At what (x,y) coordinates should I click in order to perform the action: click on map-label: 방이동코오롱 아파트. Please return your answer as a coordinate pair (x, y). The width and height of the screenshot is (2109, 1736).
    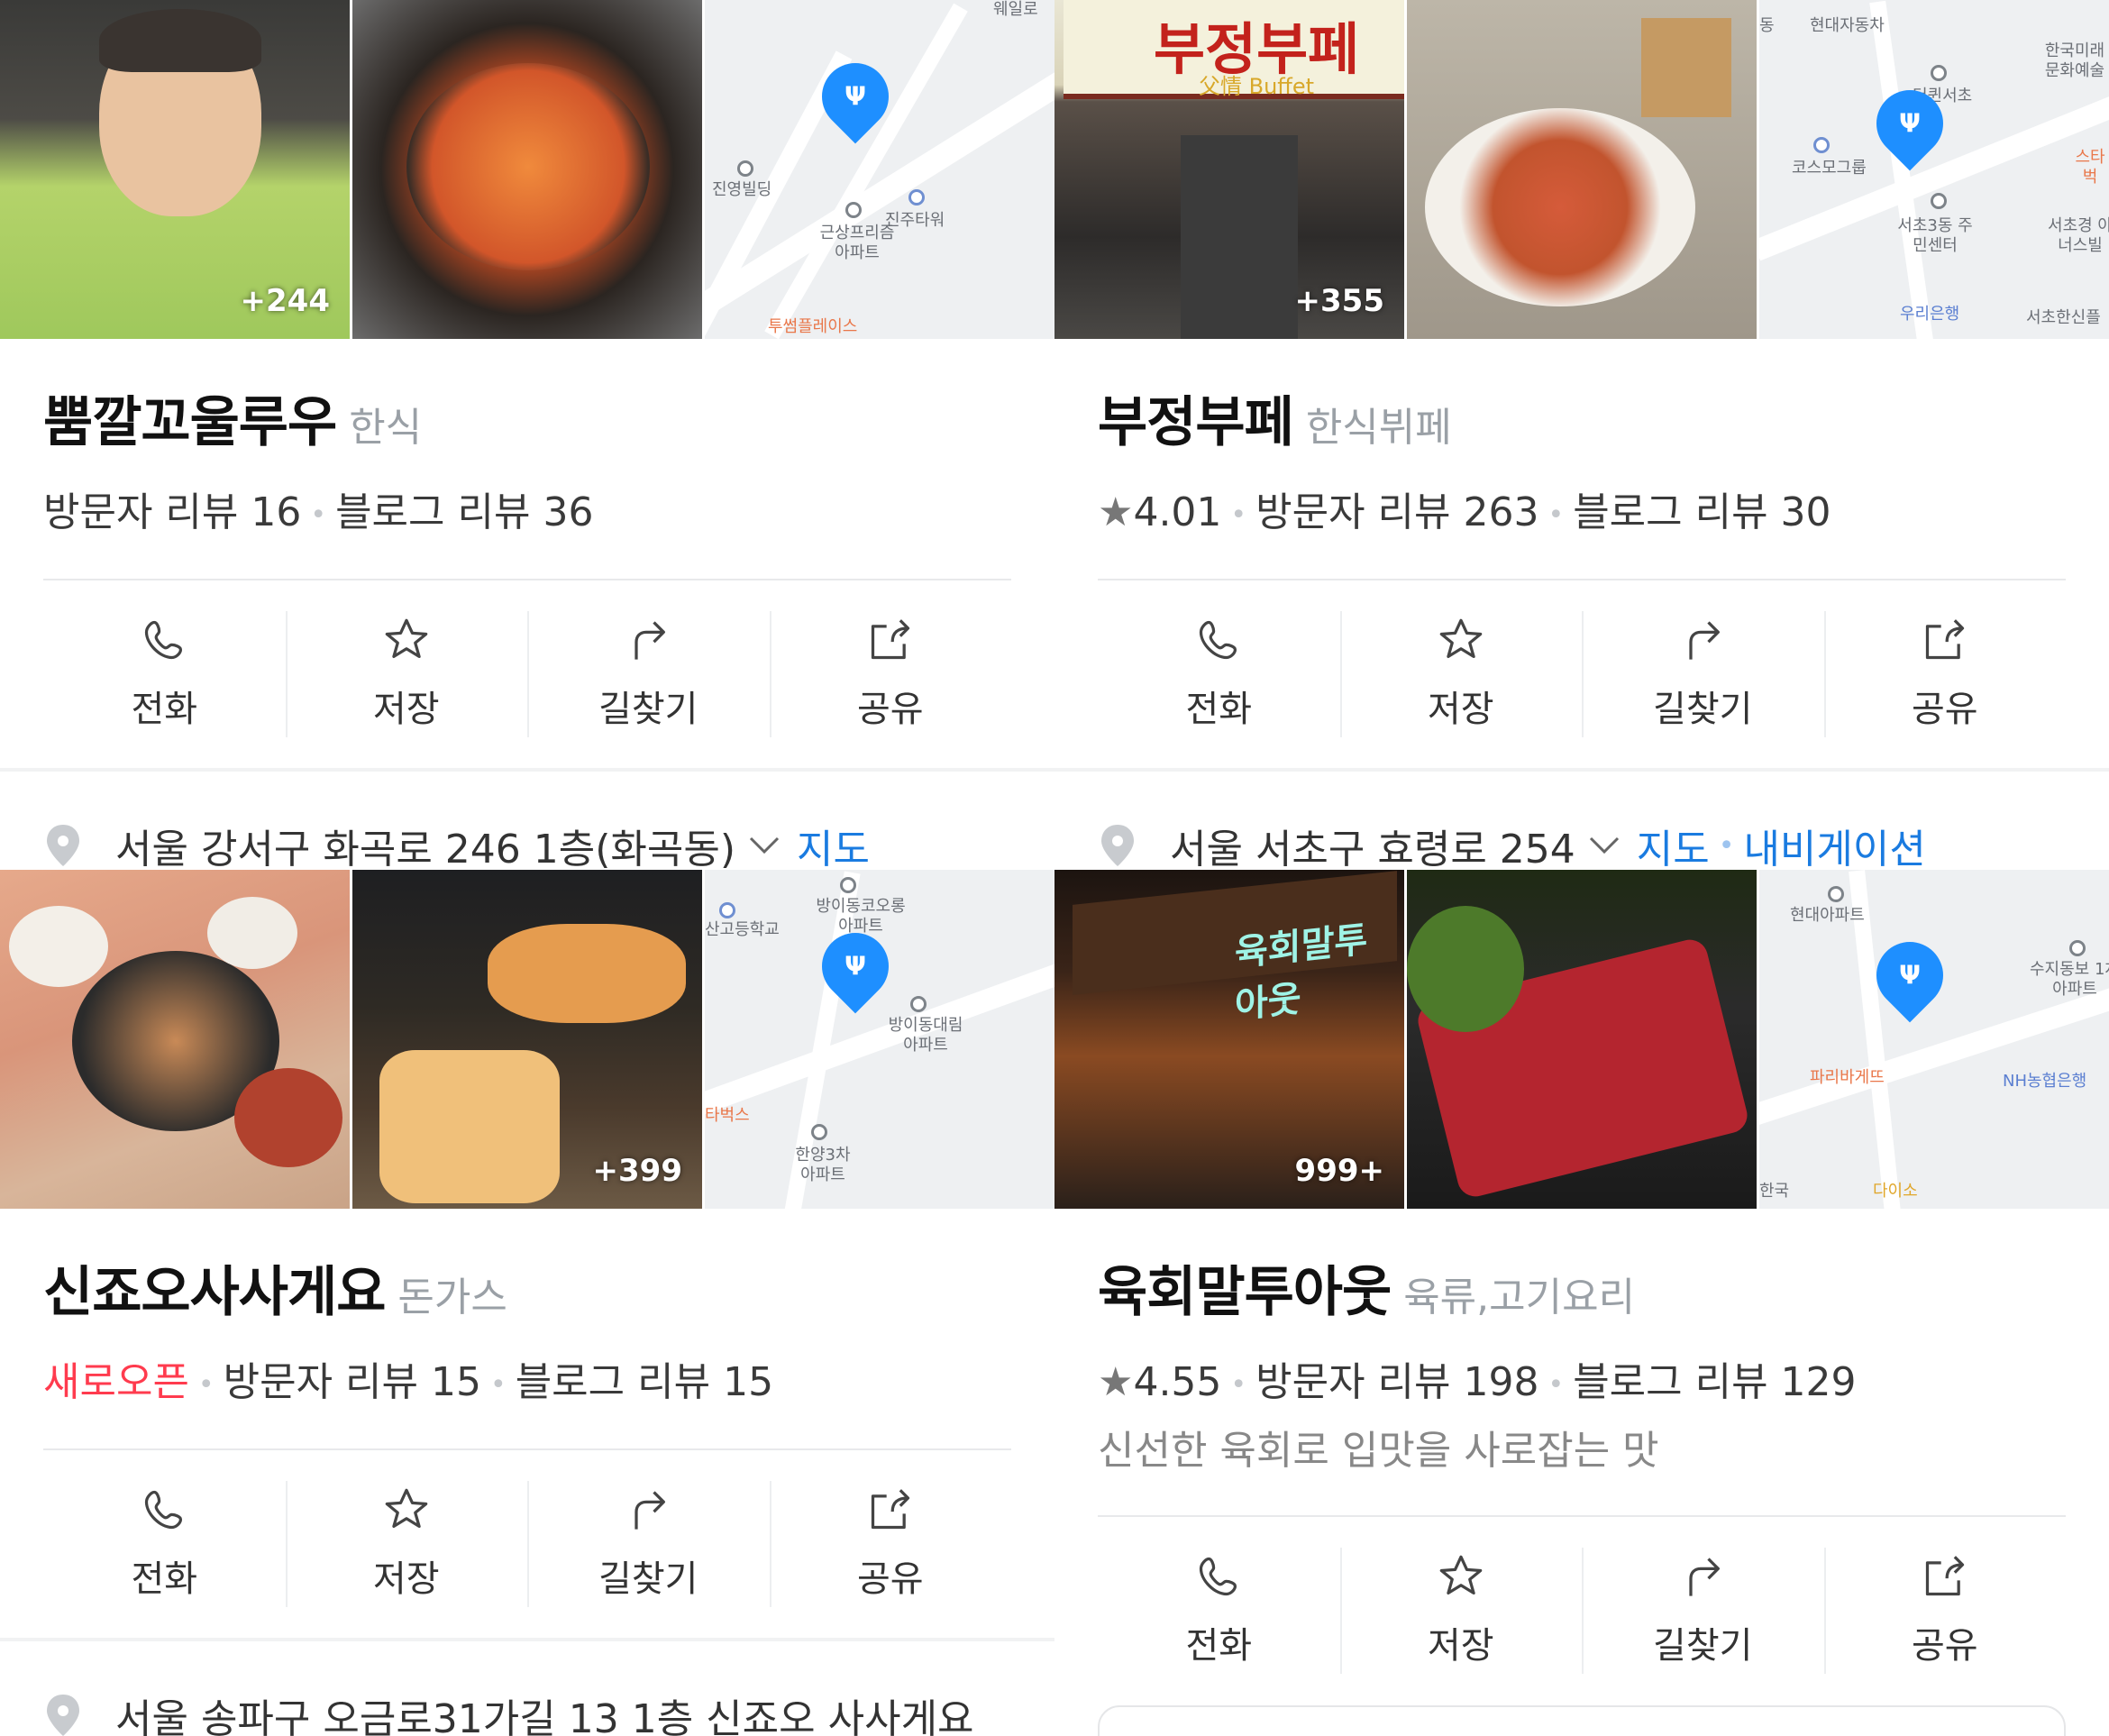
    Looking at the image, I should click on (861, 916).